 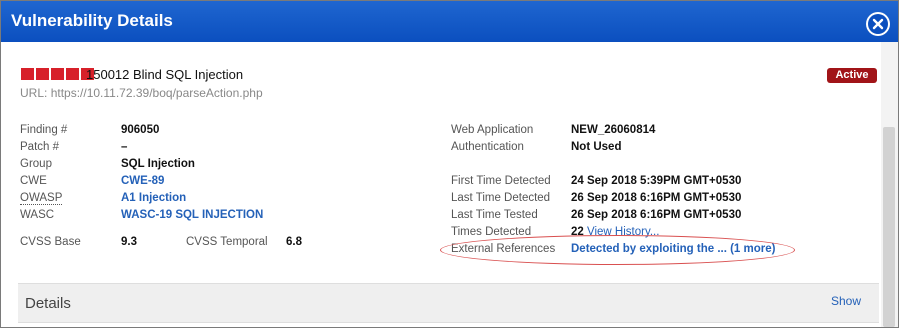 I want to click on external-references-label: External References, so click(x=503, y=249).